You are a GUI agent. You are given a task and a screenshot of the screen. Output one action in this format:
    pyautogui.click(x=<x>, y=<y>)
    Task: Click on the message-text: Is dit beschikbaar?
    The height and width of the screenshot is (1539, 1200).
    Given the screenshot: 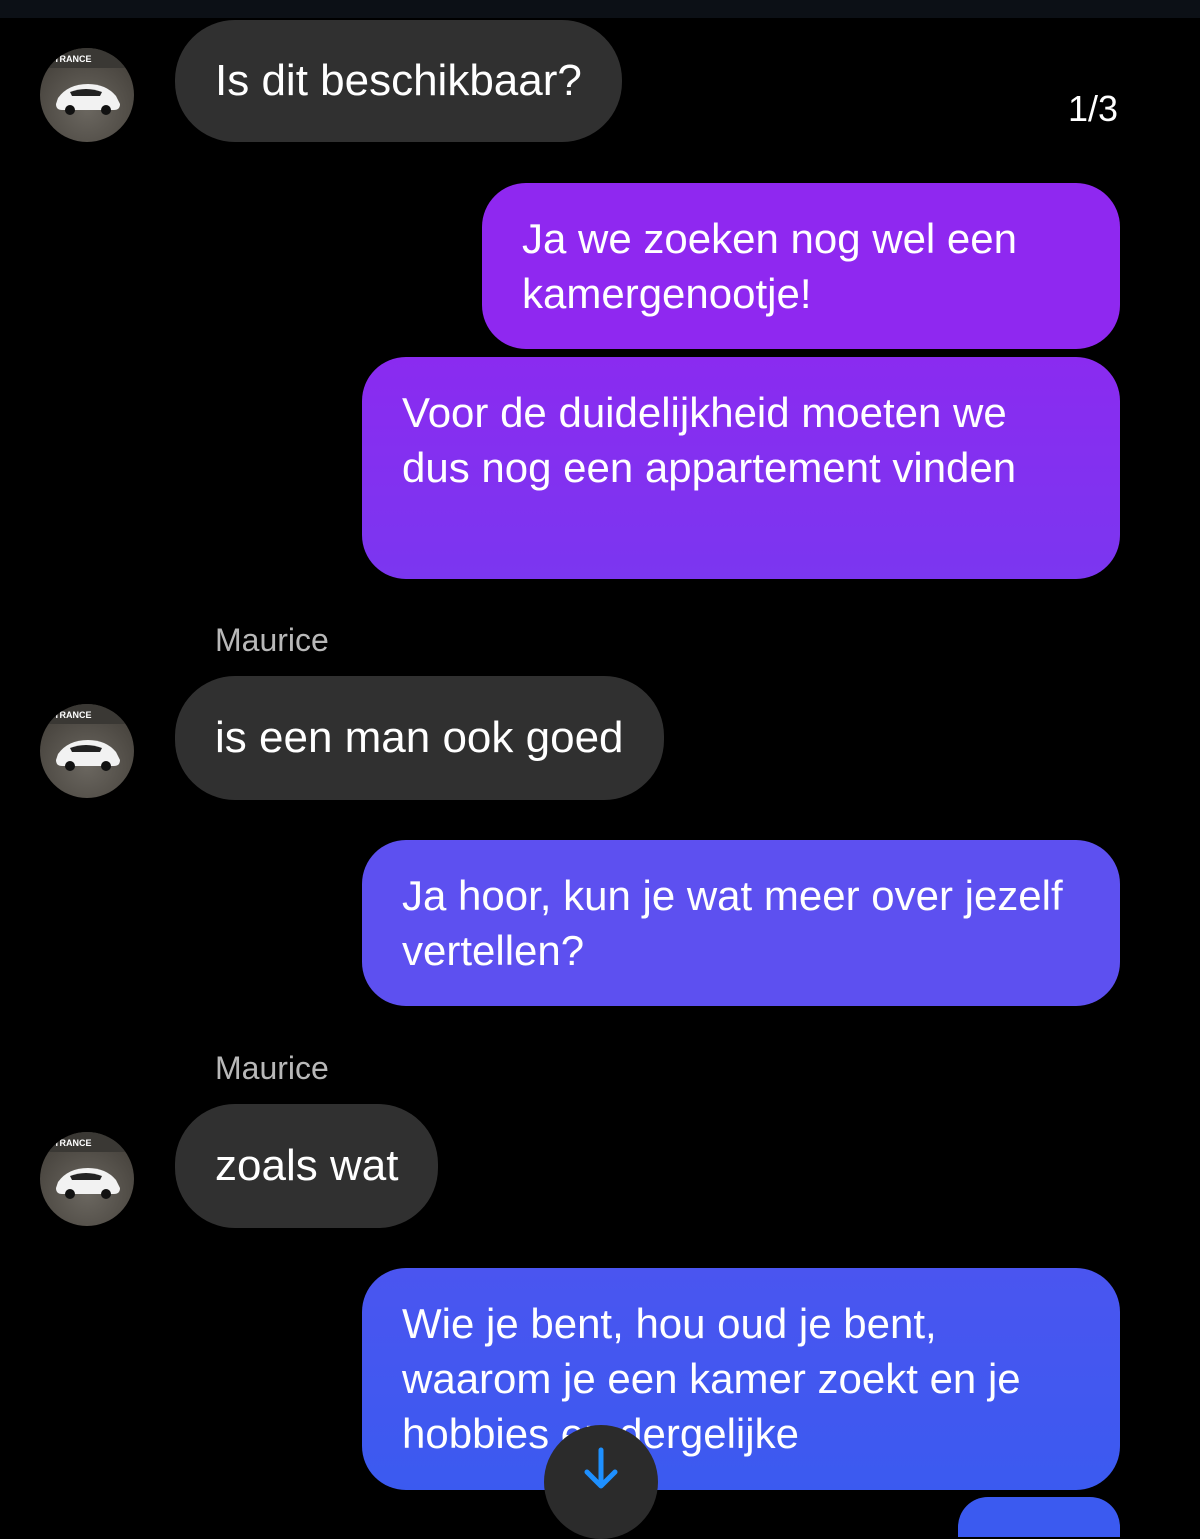 What is the action you would take?
    pyautogui.click(x=398, y=80)
    